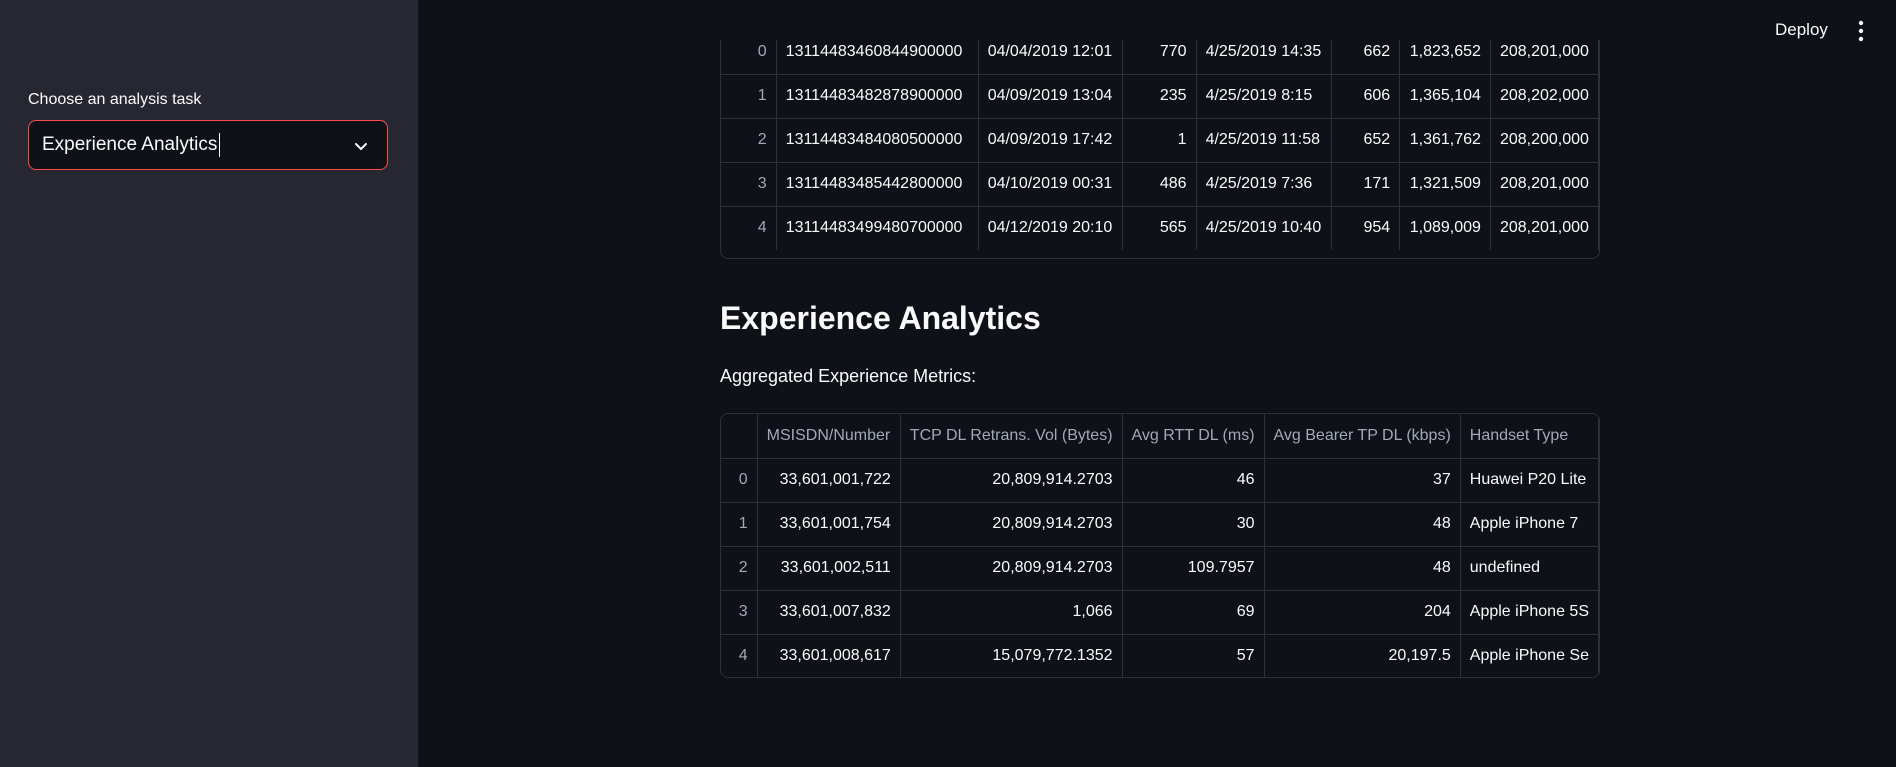  What do you see at coordinates (1264, 184) in the screenshot?
I see `table-cell: 4/25/2019 7:36` at bounding box center [1264, 184].